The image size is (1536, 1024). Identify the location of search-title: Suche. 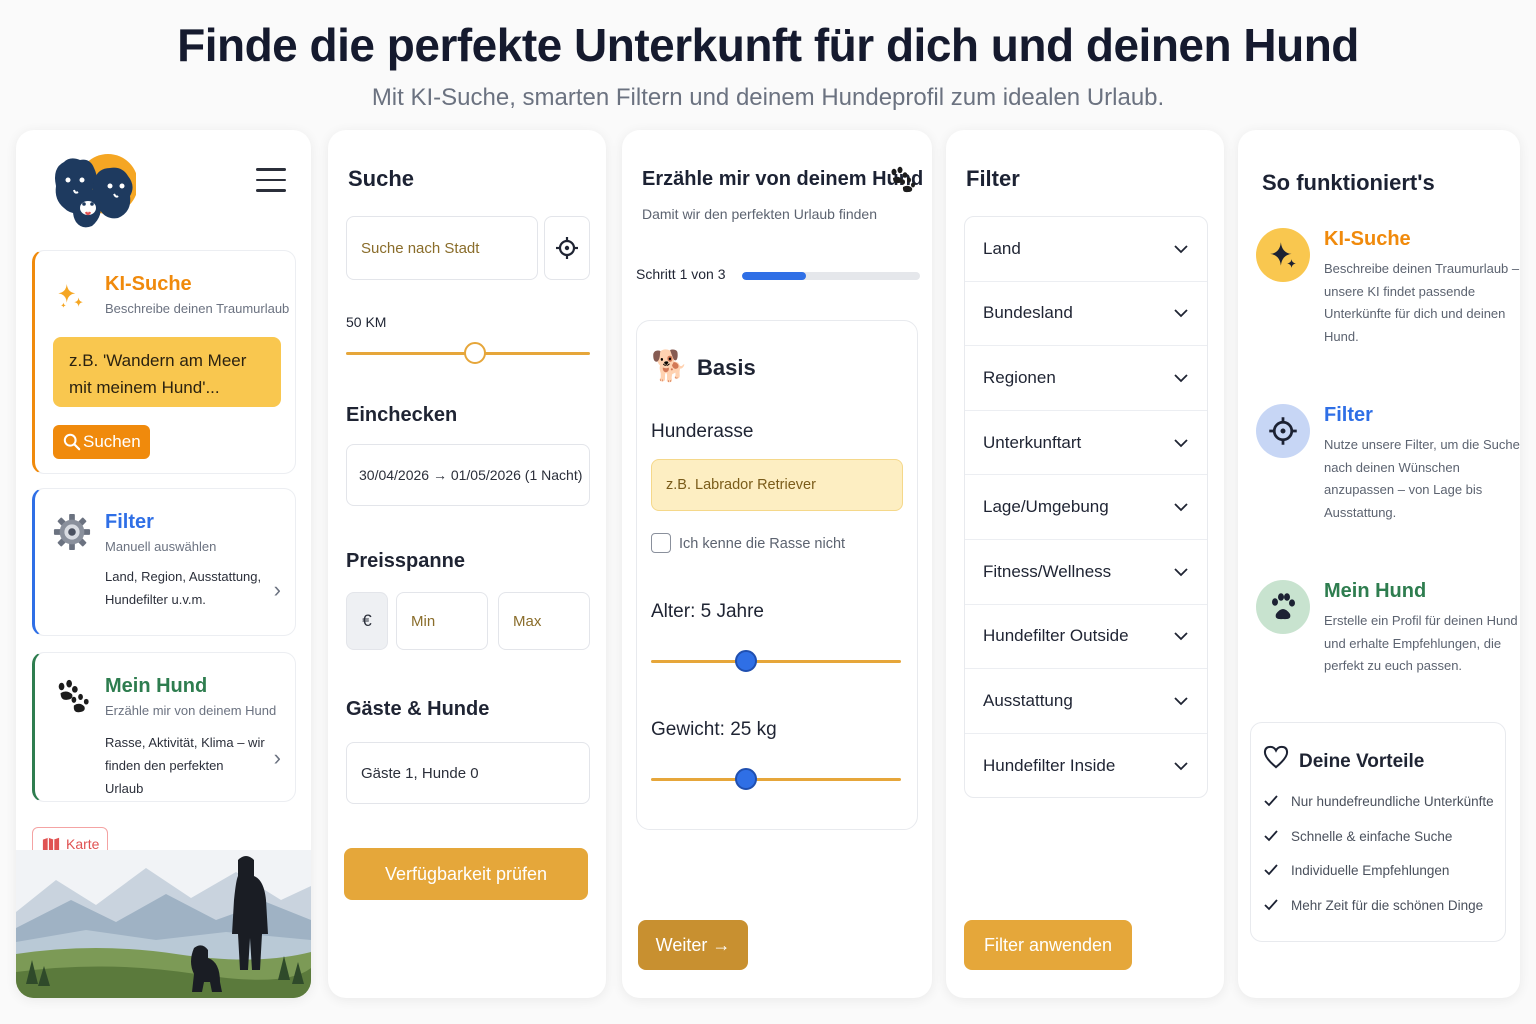
(381, 178).